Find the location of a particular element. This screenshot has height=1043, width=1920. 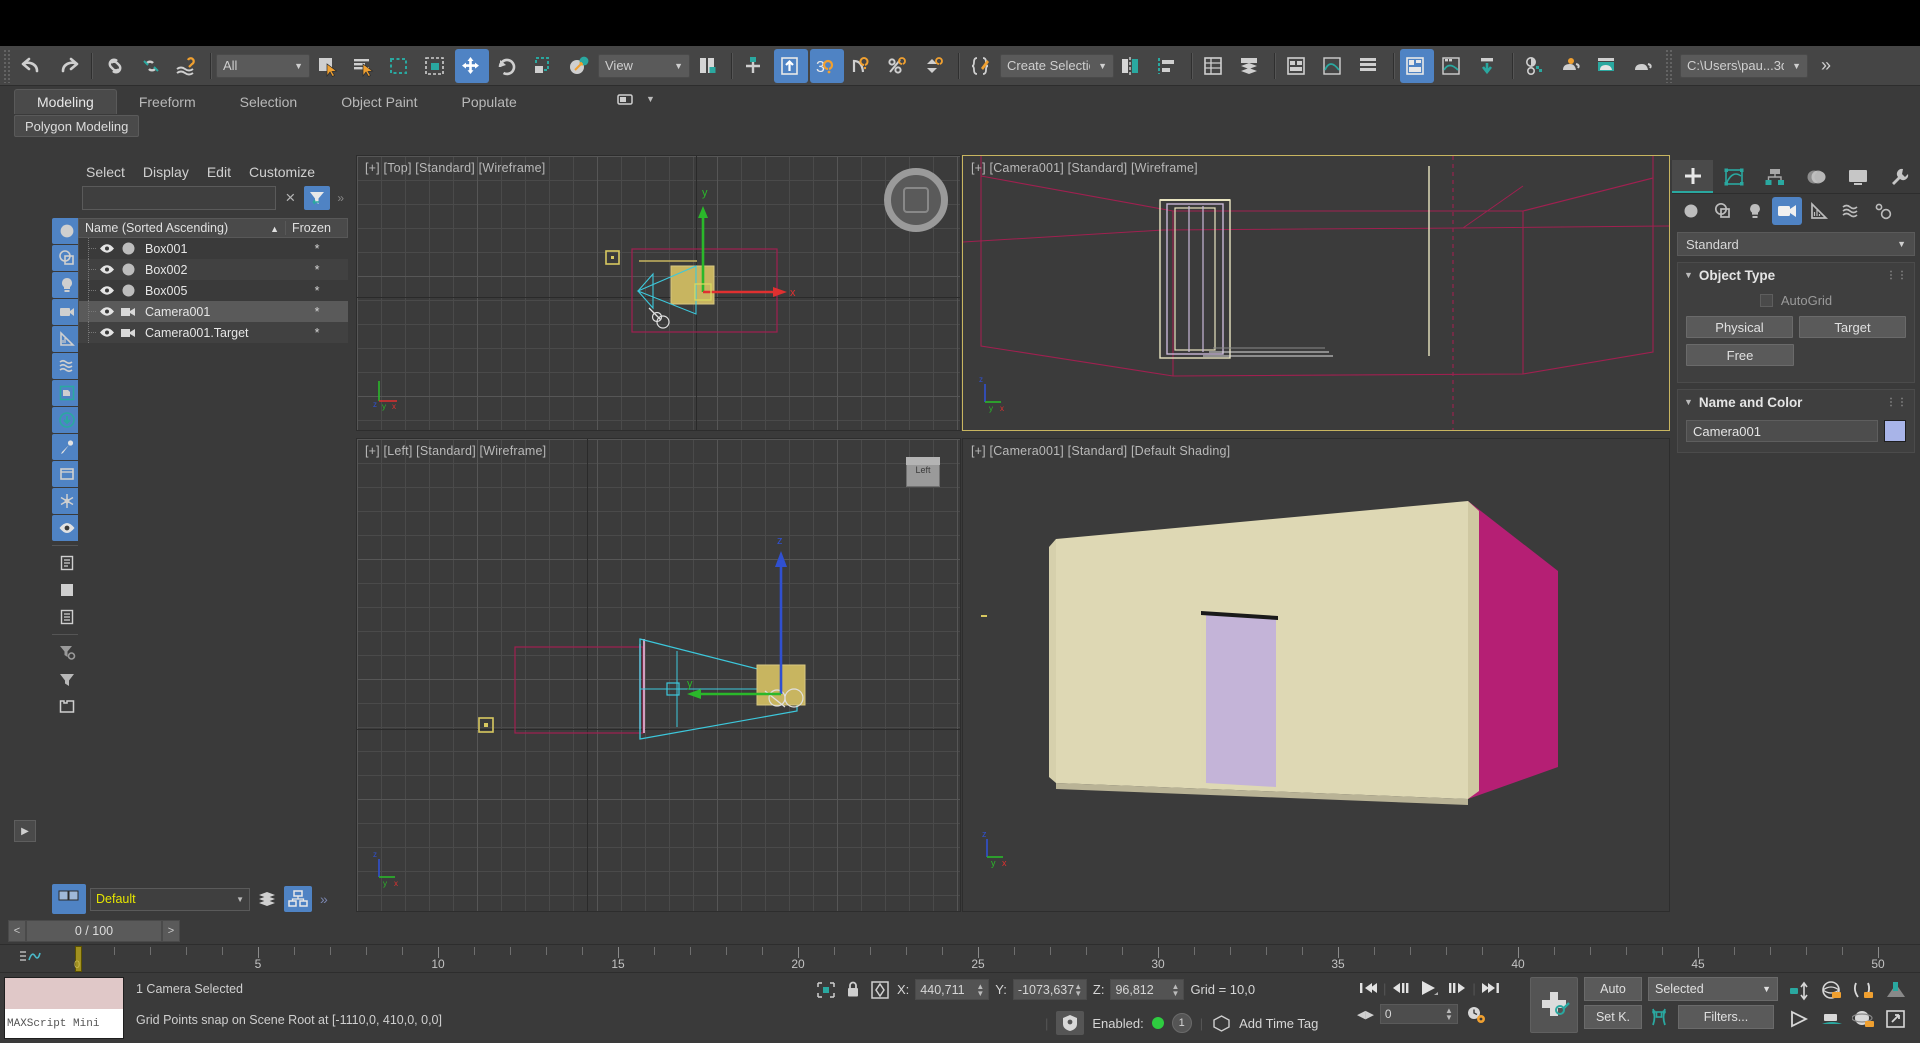

physical-camera-button: Physical is located at coordinates (1739, 327).